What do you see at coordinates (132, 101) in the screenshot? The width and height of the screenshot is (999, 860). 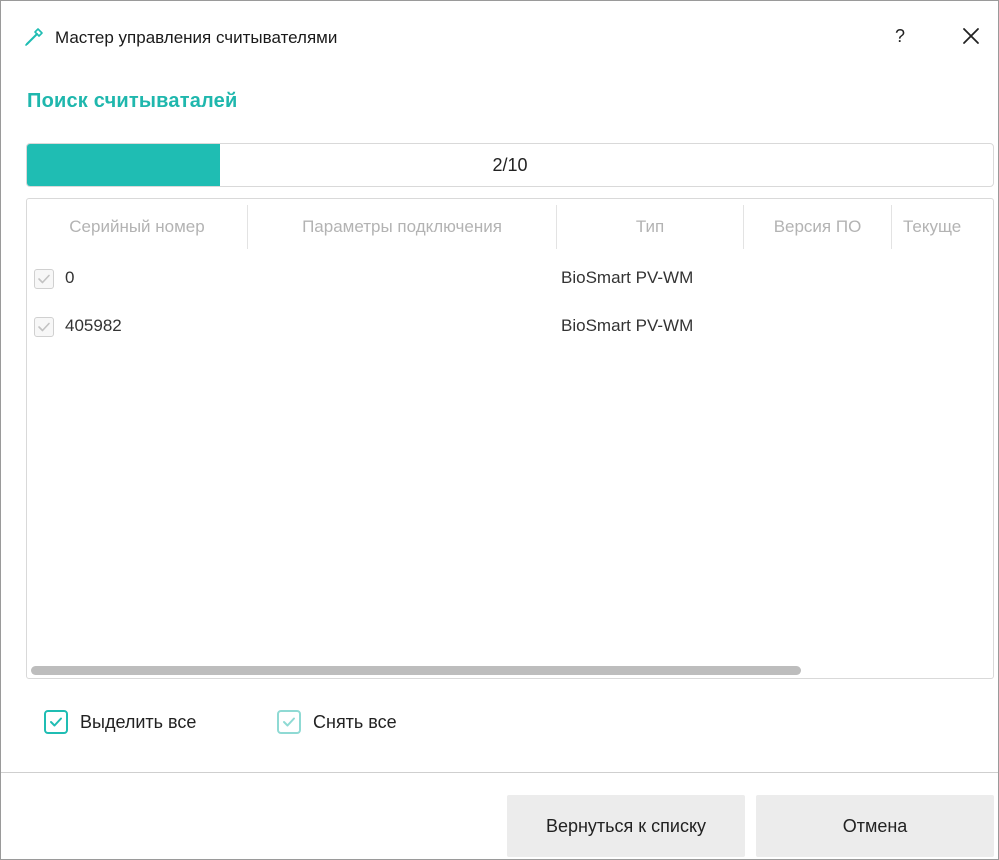 I see `section-title: Поиск считываталей` at bounding box center [132, 101].